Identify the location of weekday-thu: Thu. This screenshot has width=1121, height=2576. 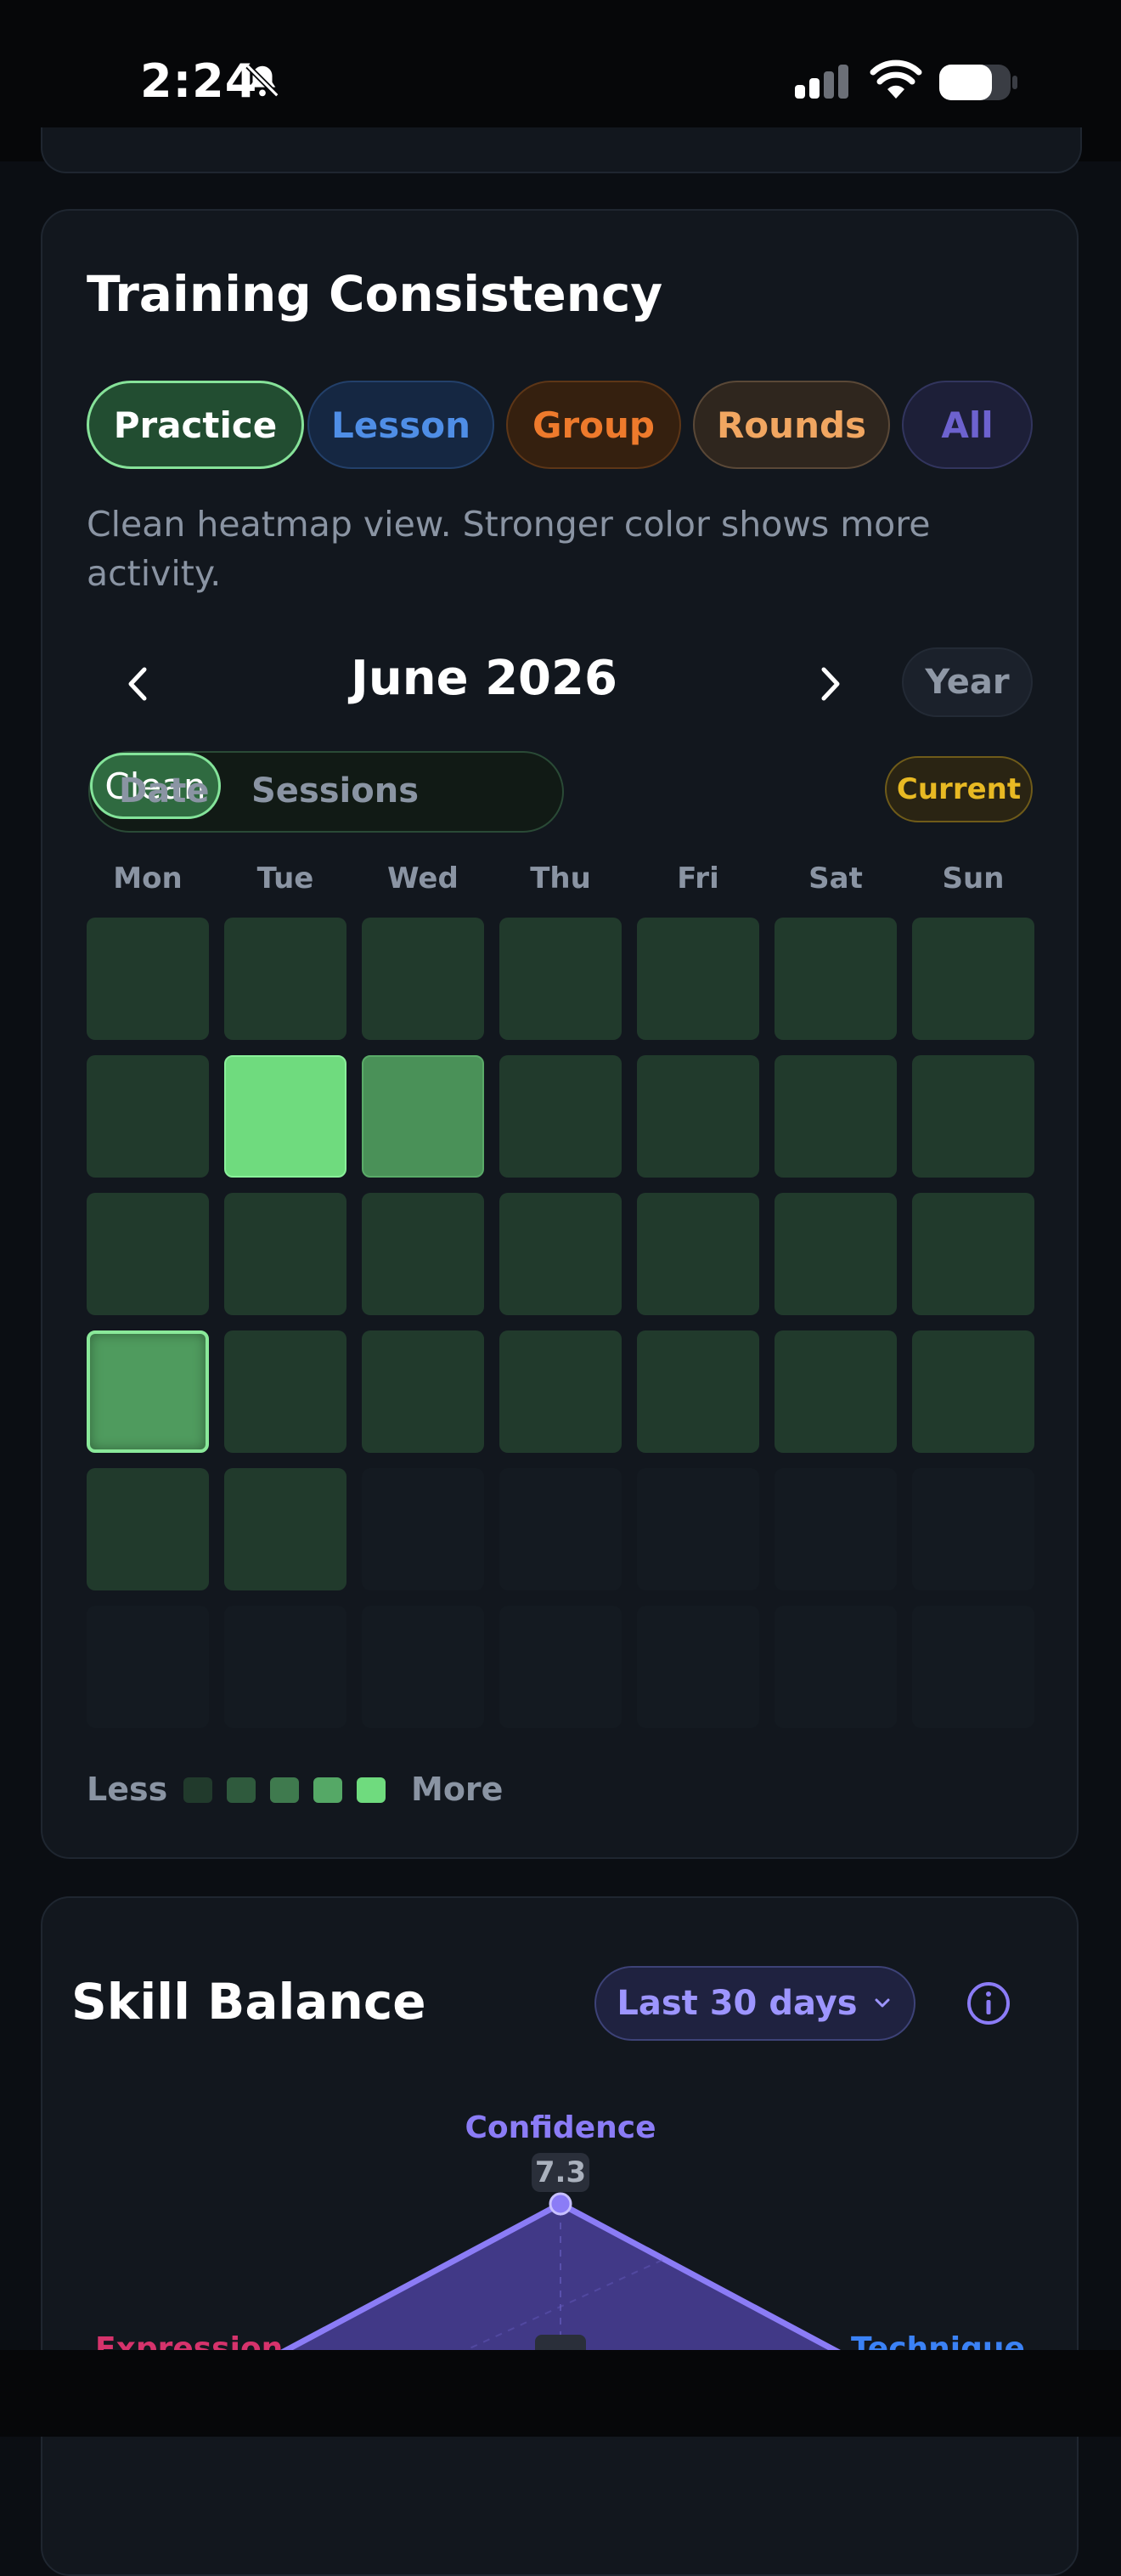
(560, 878).